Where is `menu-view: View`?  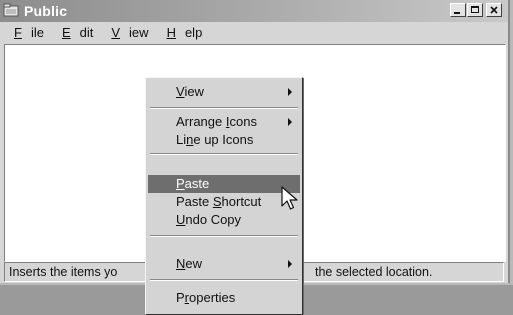
menu-view: View is located at coordinates (127, 32).